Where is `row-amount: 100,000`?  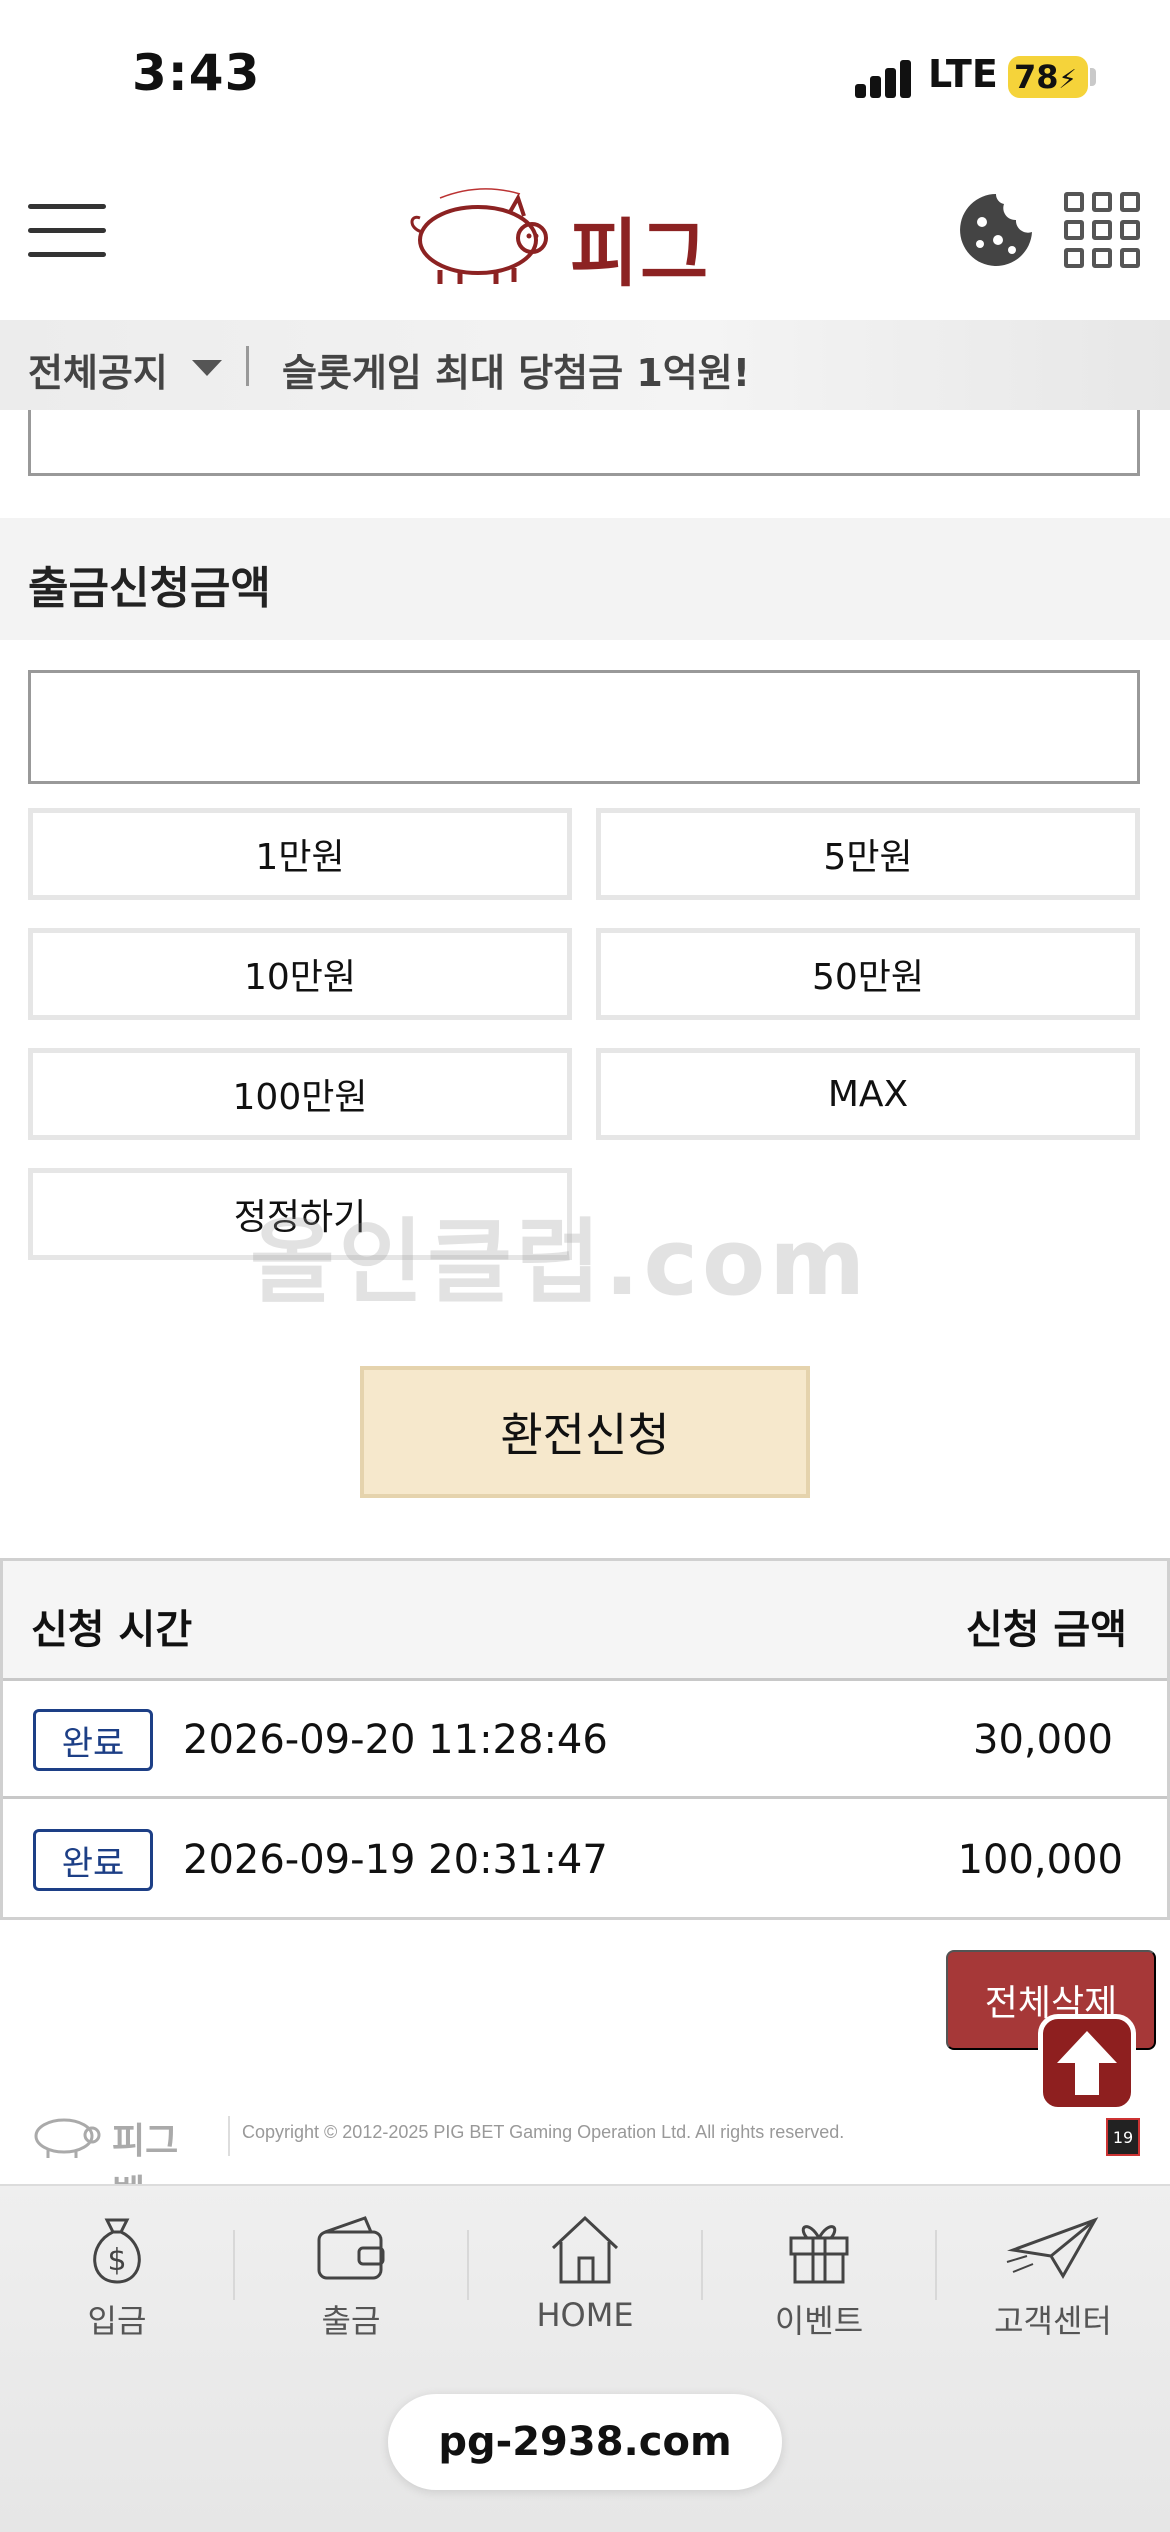 row-amount: 100,000 is located at coordinates (1040, 1860).